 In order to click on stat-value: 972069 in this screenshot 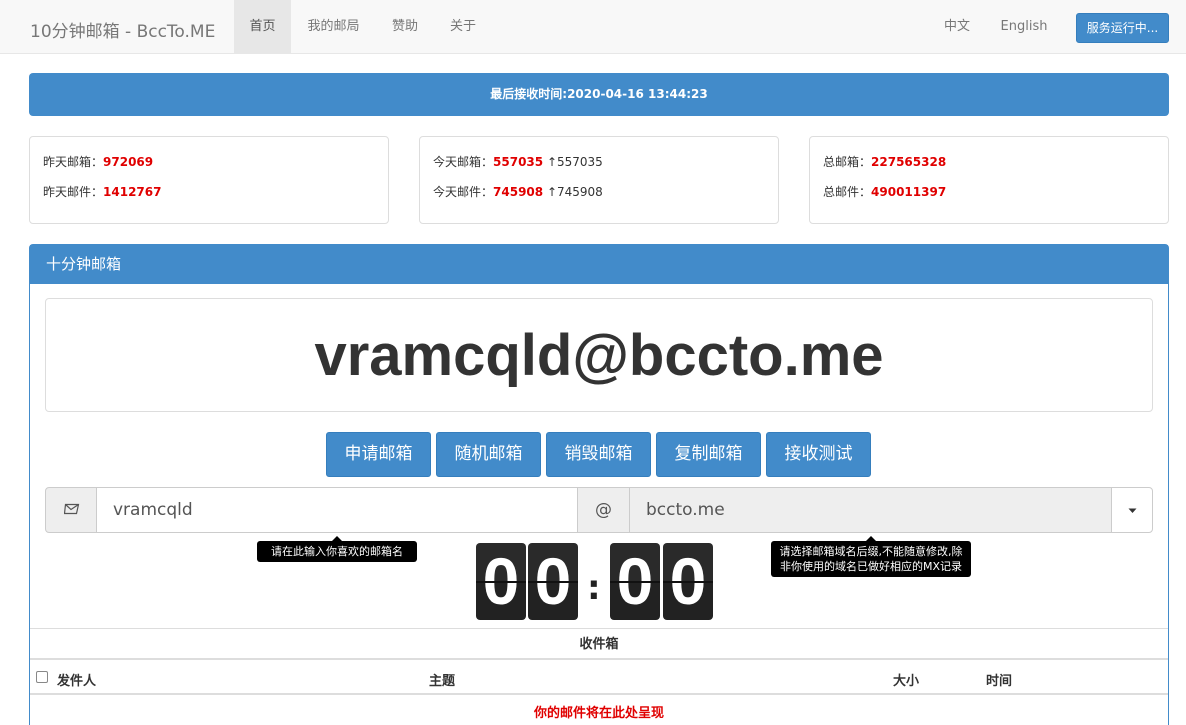, I will do `click(128, 162)`.